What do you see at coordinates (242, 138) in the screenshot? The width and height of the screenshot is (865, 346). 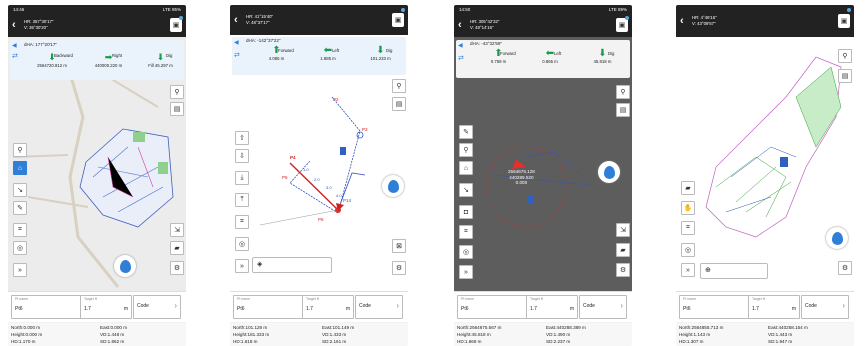 I see `move-up-icon: ⇧` at bounding box center [242, 138].